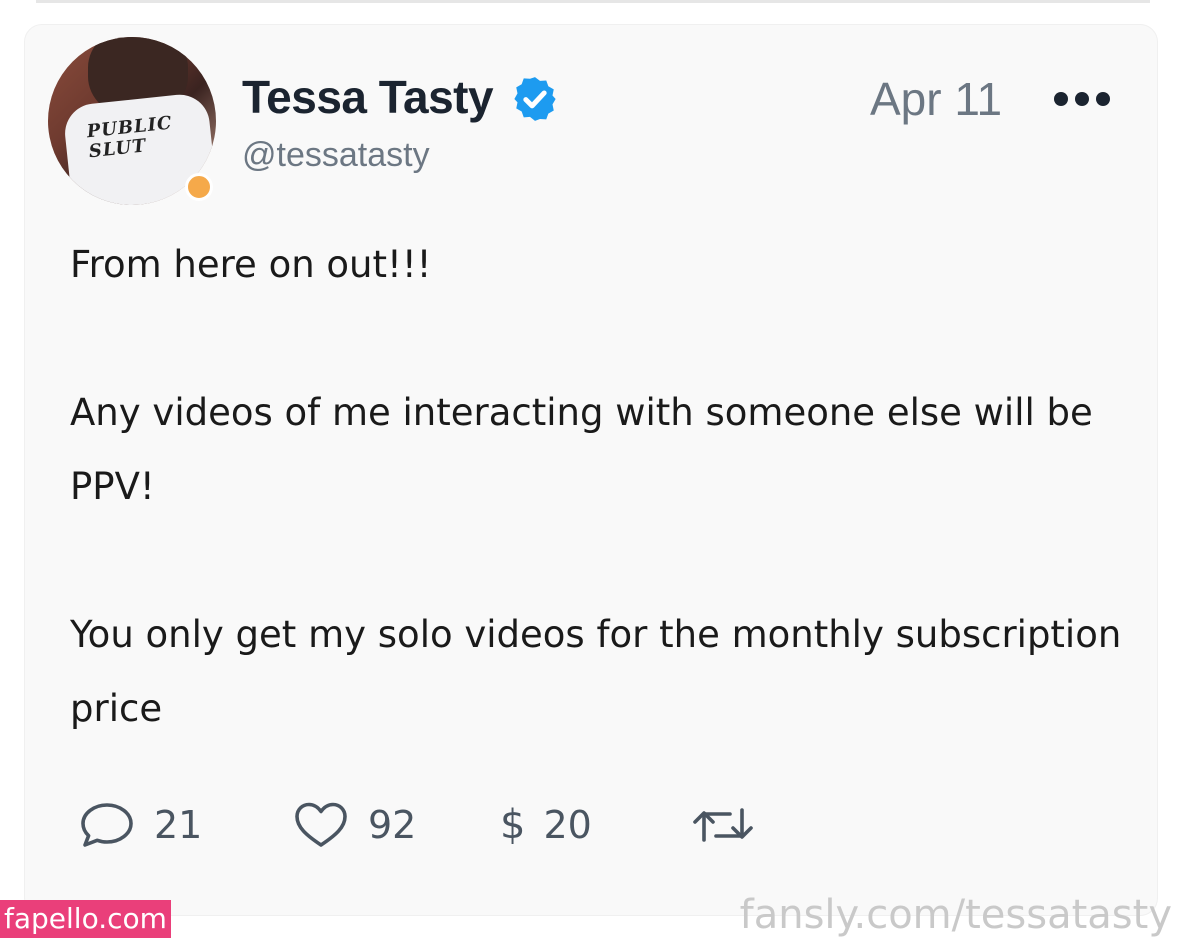 The width and height of the screenshot is (1180, 940). Describe the element at coordinates (107, 825) in the screenshot. I see `comment-icon` at that location.